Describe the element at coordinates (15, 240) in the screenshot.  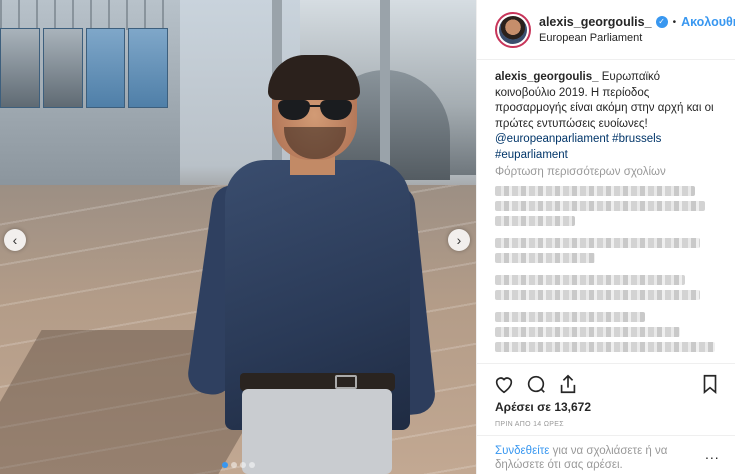
I see `carousel-prev-button: ‹` at that location.